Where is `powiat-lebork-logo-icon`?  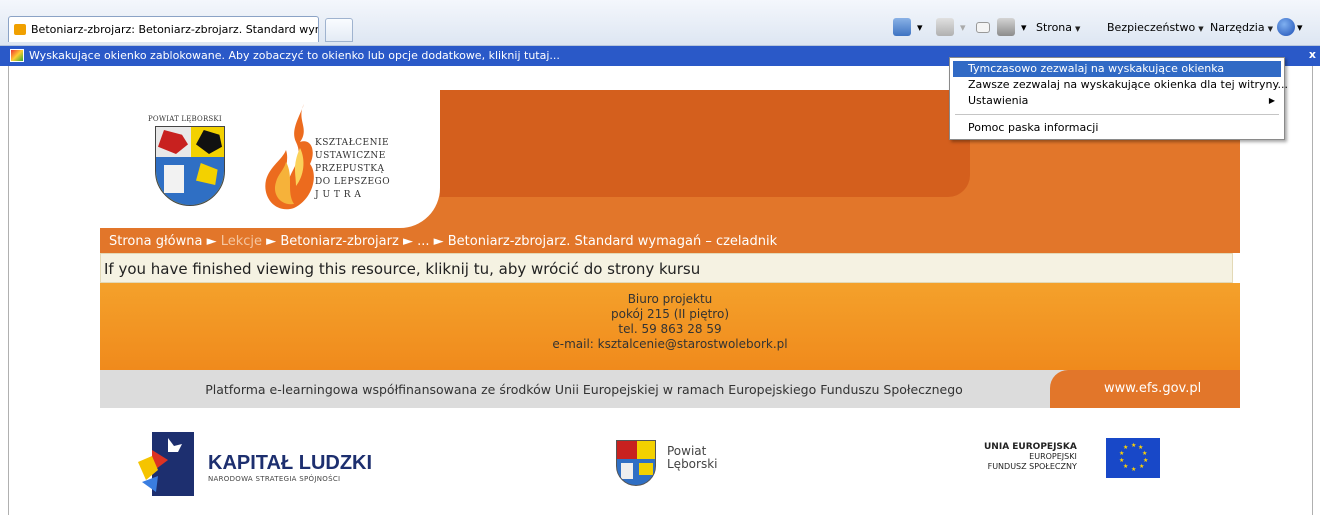 powiat-lebork-logo-icon is located at coordinates (636, 463).